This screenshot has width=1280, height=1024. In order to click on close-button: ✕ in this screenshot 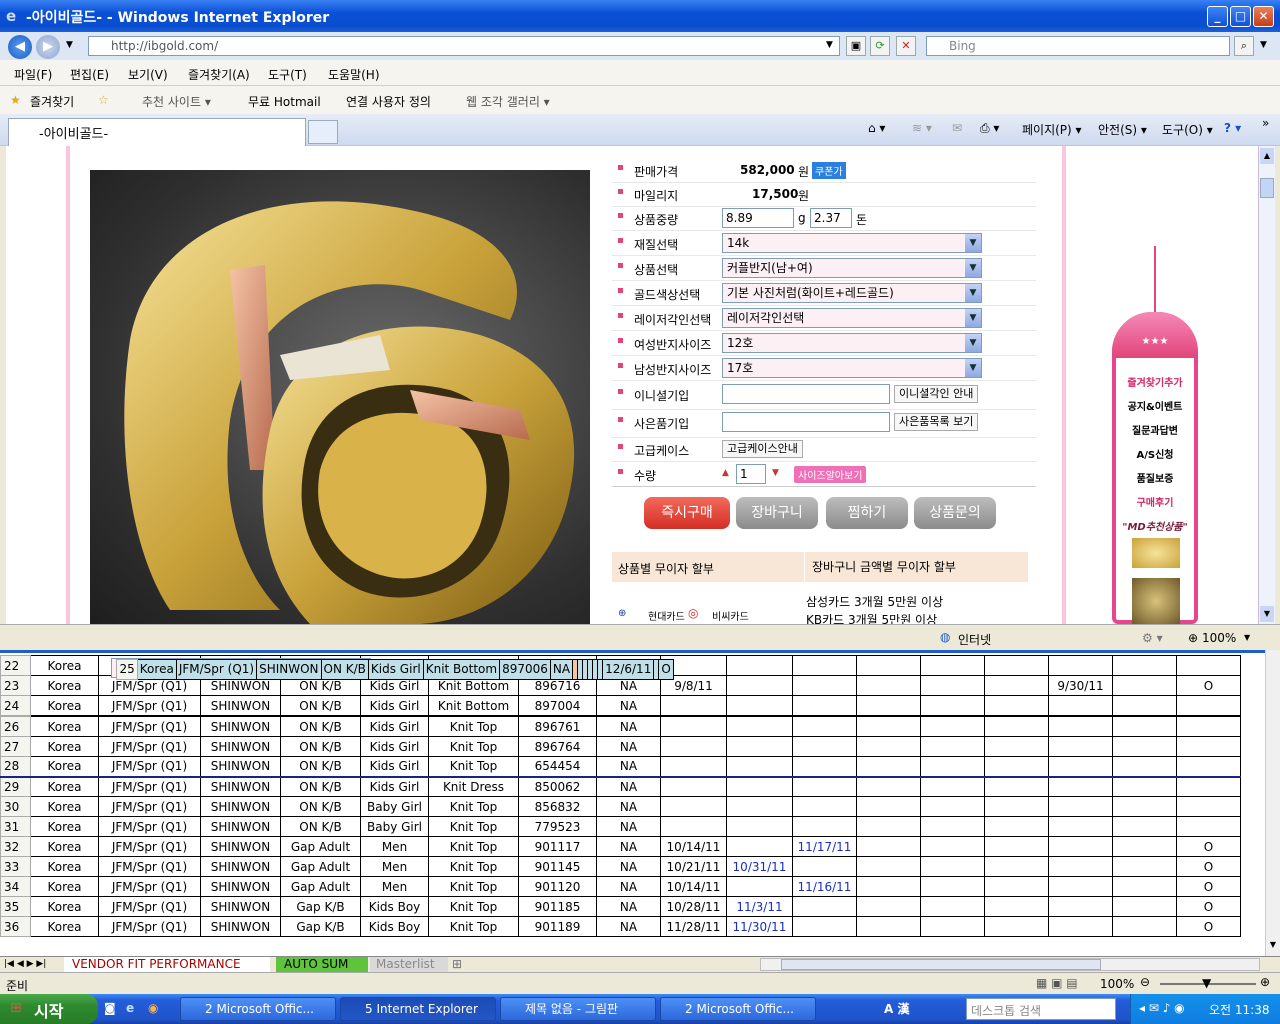, I will do `click(1263, 16)`.